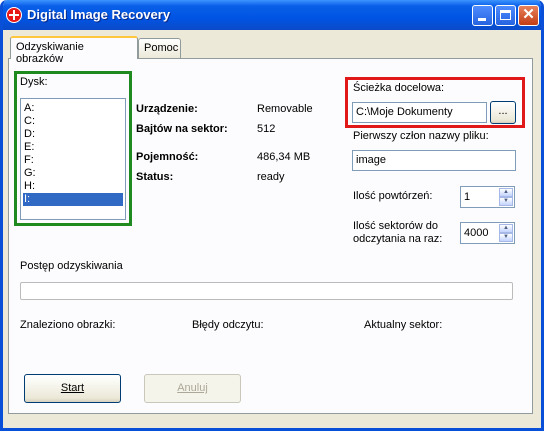 The width and height of the screenshot is (544, 431). Describe the element at coordinates (403, 325) in the screenshot. I see `current-sector-label: Aktualny sektor:` at that location.